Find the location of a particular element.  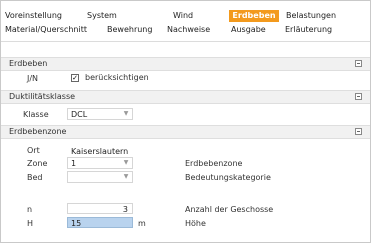

consider-checkbox-label: berücksichtigen is located at coordinates (117, 77).